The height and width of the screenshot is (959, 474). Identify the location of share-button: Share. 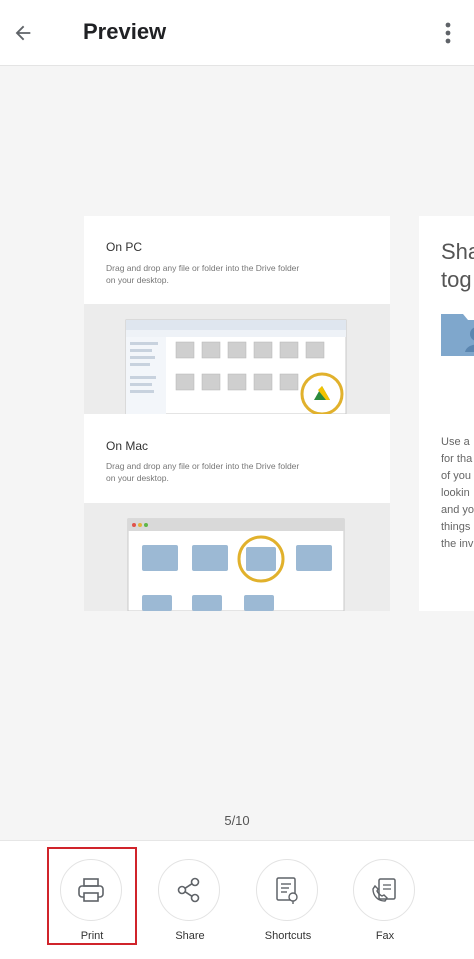
(190, 908).